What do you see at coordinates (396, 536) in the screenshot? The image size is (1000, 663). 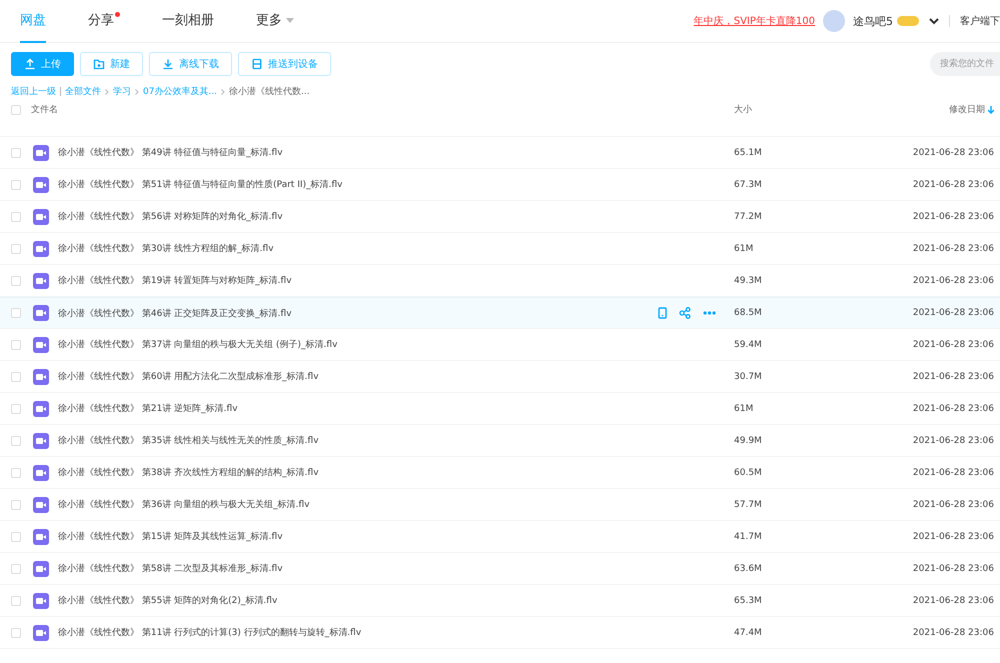 I see `file-name: 徐小潜《线性代数》 第15讲 矩阵及其线性运算_标清.flv` at bounding box center [396, 536].